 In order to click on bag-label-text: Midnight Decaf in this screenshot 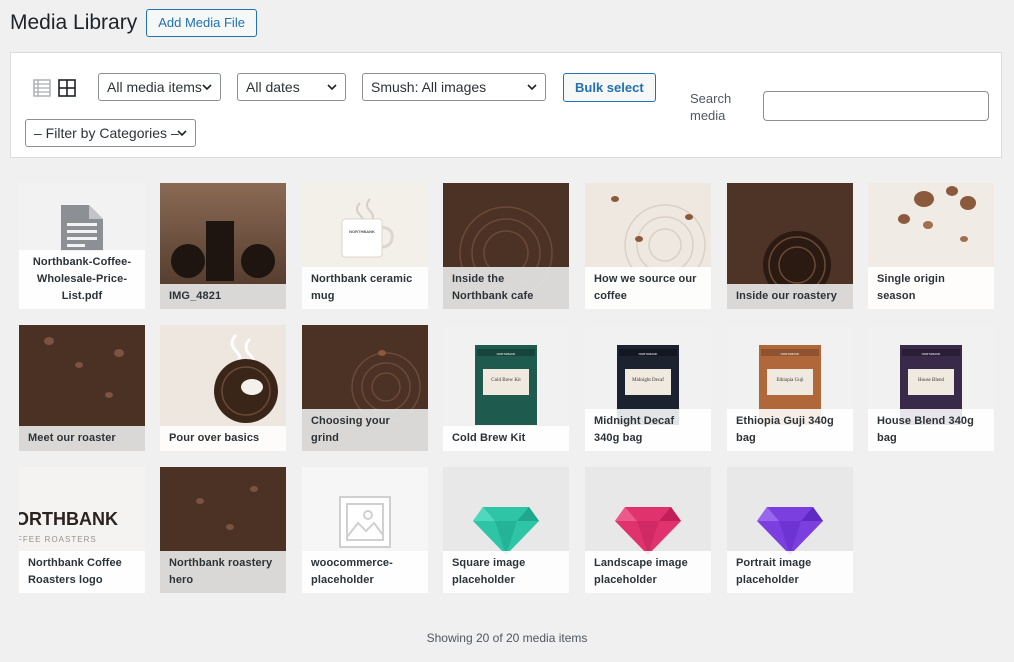, I will do `click(648, 380)`.